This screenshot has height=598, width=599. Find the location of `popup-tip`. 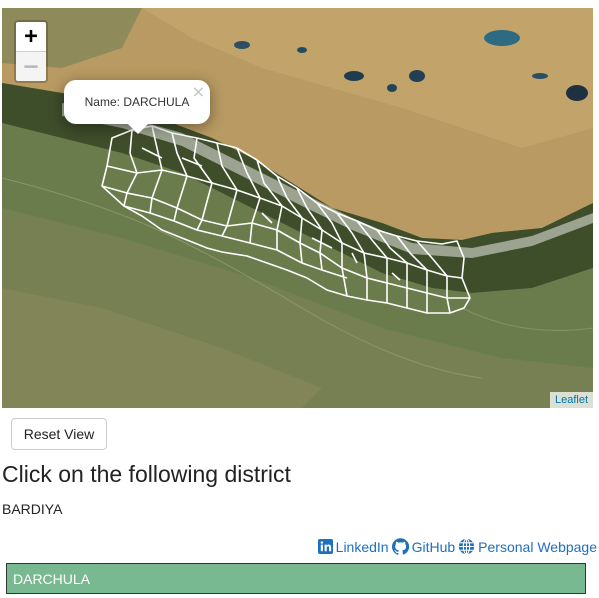

popup-tip is located at coordinates (138, 129).